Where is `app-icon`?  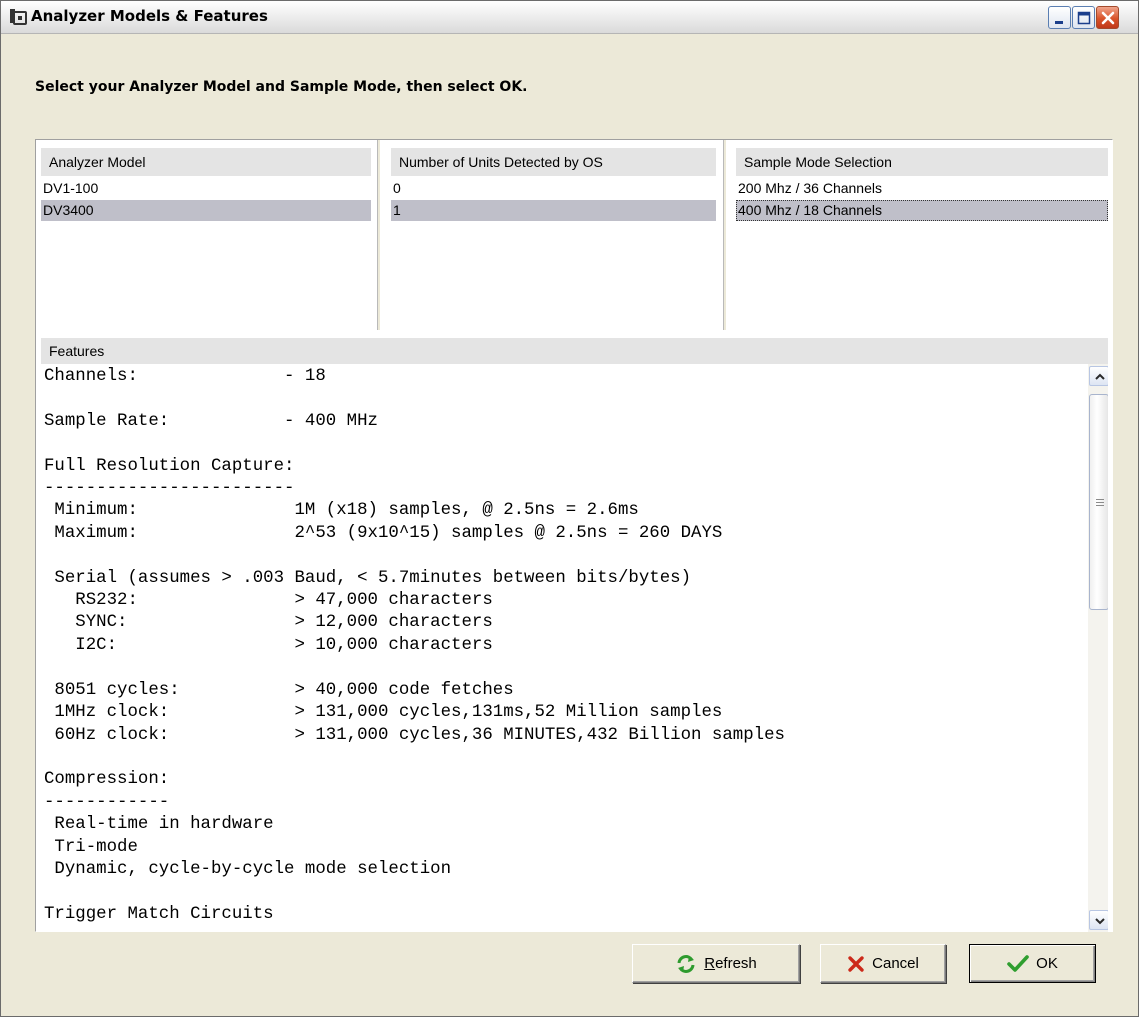 app-icon is located at coordinates (18, 17).